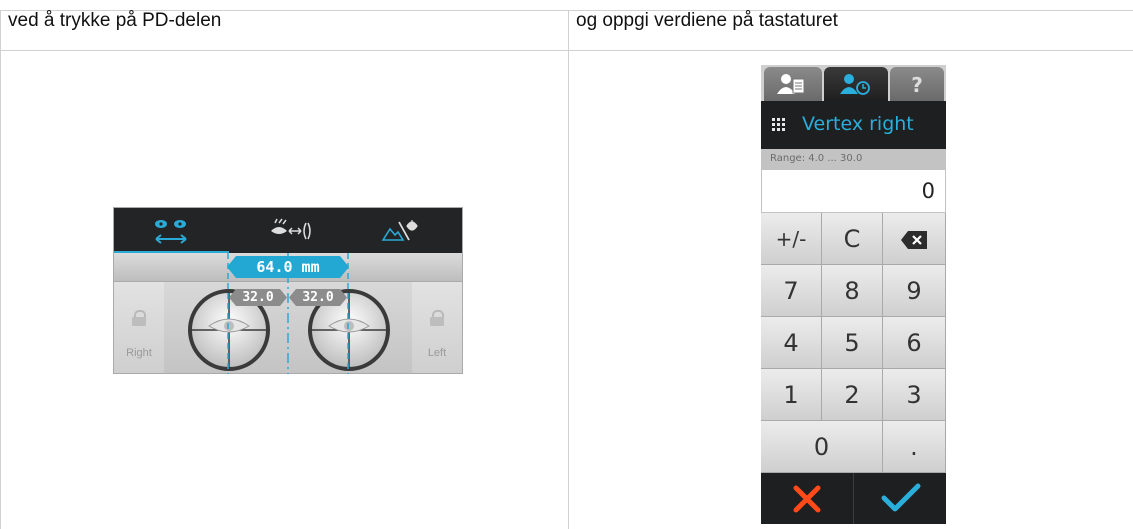 The width and height of the screenshot is (1133, 529). What do you see at coordinates (318, 297) in the screenshot?
I see `left-pd-value: 32.0` at bounding box center [318, 297].